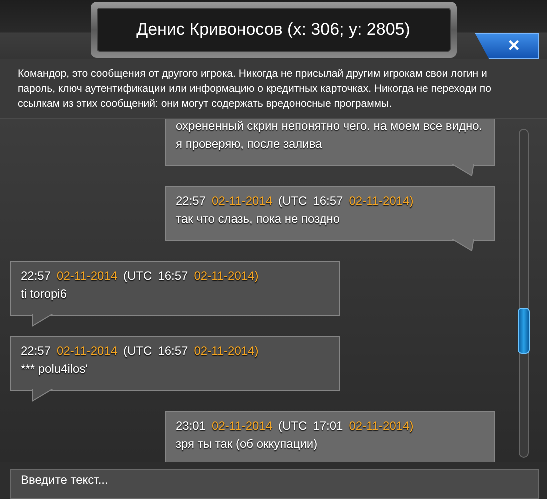  Describe the element at coordinates (328, 426) in the screenshot. I see `utc-time: 17:01` at that location.